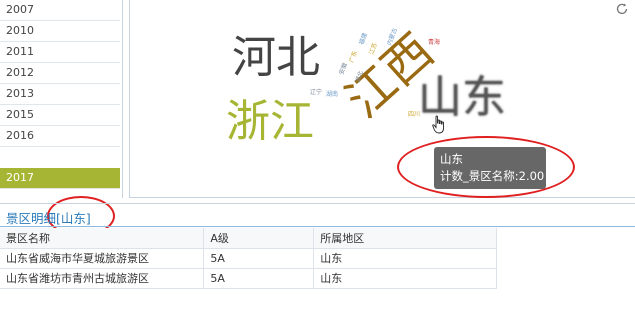 The height and width of the screenshot is (336, 635). What do you see at coordinates (332, 95) in the screenshot?
I see `word-small-7: 湖南` at bounding box center [332, 95].